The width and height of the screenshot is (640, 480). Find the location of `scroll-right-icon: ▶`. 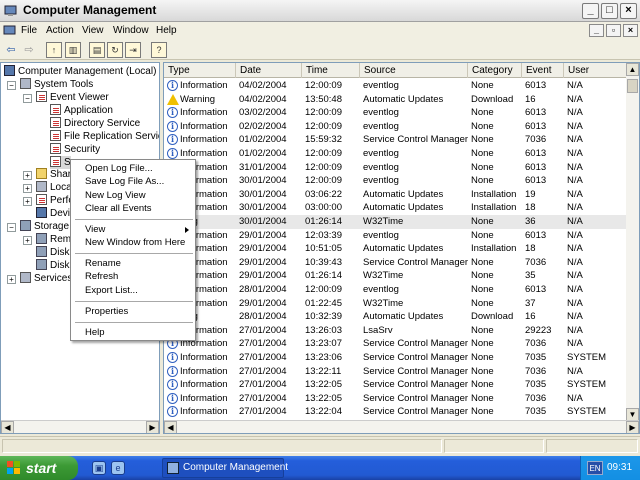

scroll-right-icon: ▶ is located at coordinates (152, 427).